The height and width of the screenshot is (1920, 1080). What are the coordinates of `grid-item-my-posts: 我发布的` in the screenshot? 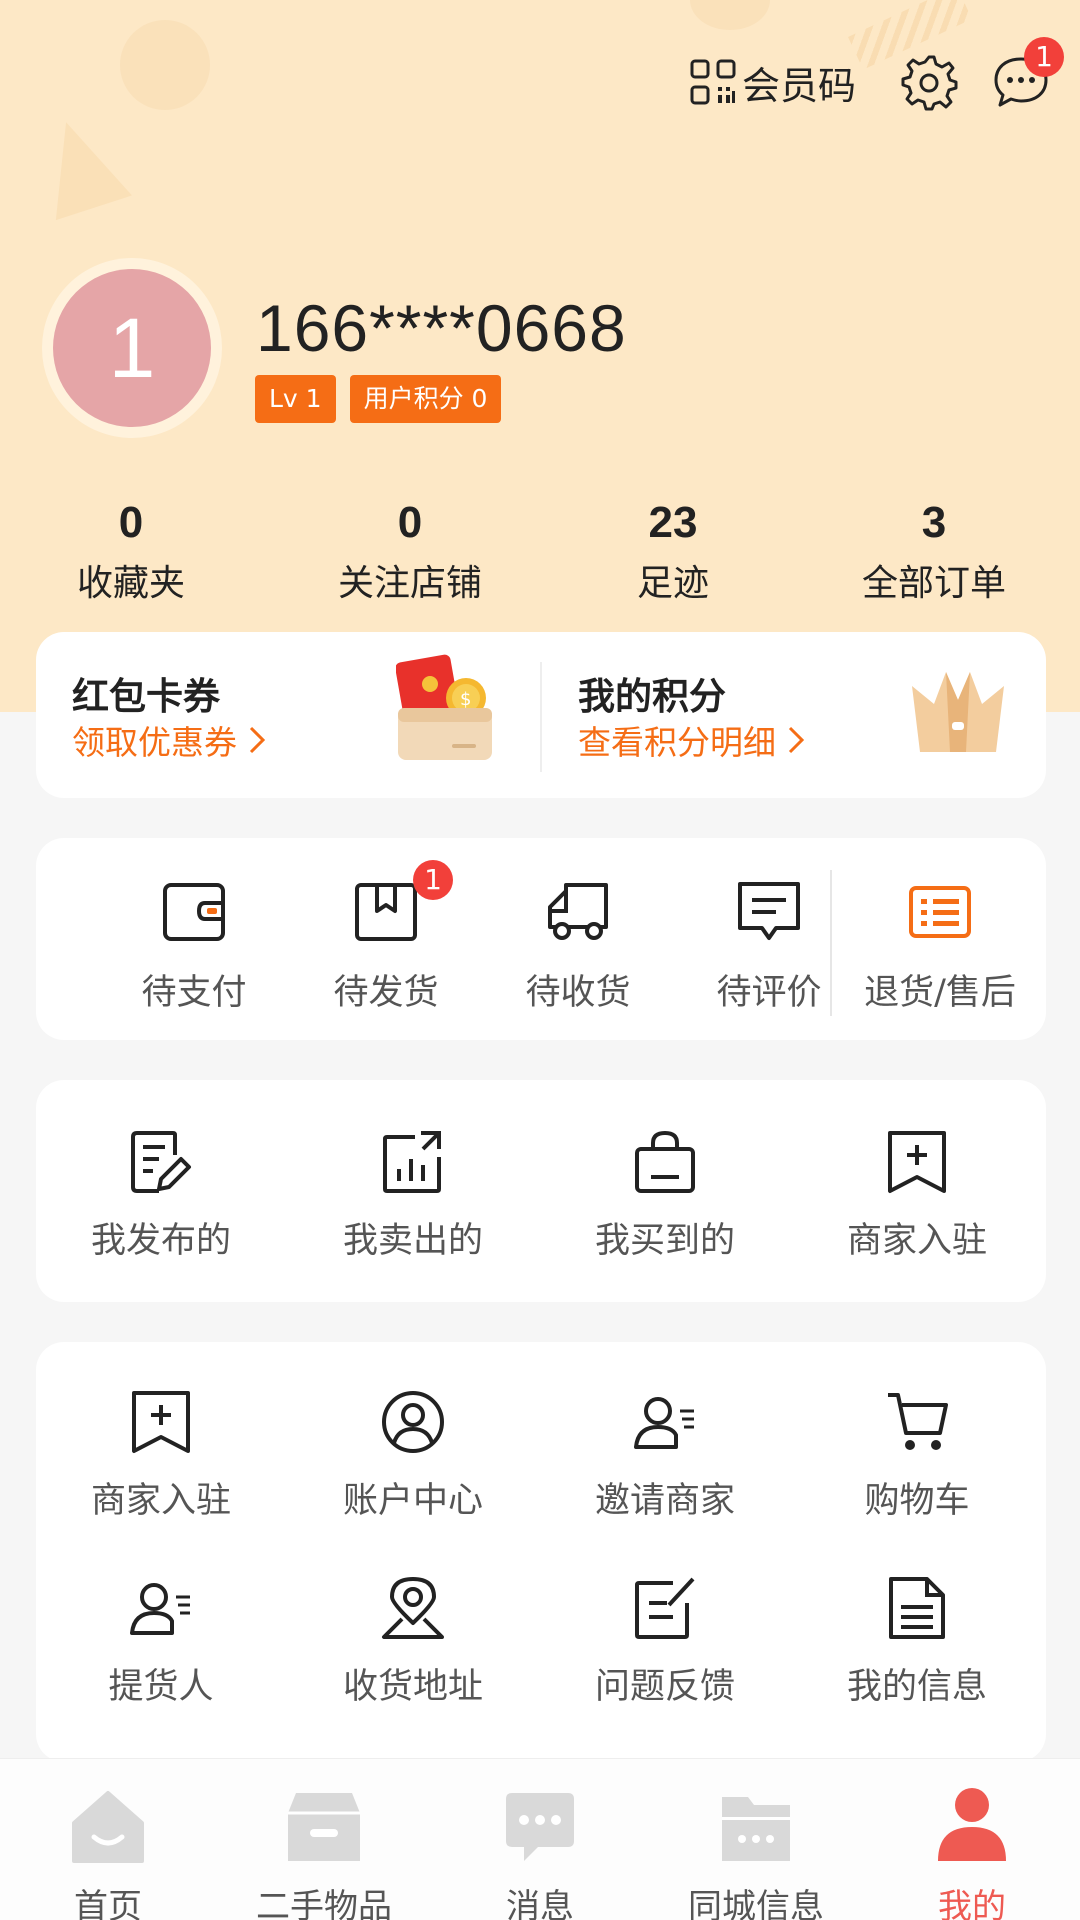 It's located at (161, 1194).